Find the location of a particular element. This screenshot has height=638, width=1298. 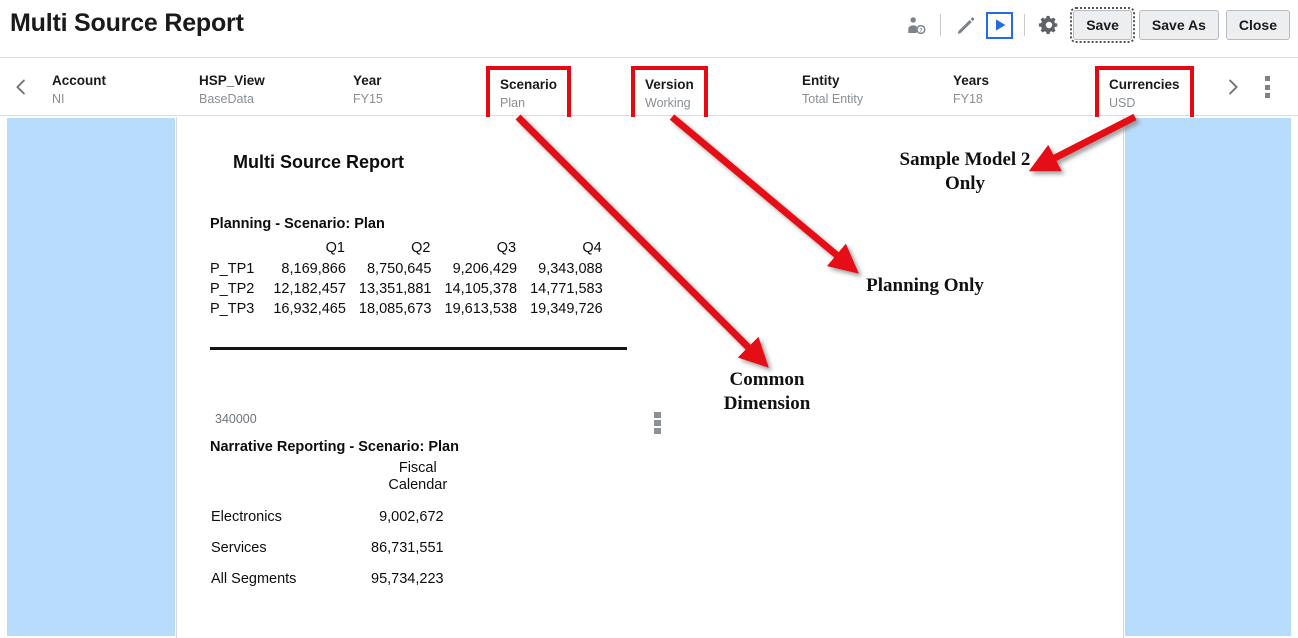

pov-dimension-value: Working is located at coordinates (668, 103).